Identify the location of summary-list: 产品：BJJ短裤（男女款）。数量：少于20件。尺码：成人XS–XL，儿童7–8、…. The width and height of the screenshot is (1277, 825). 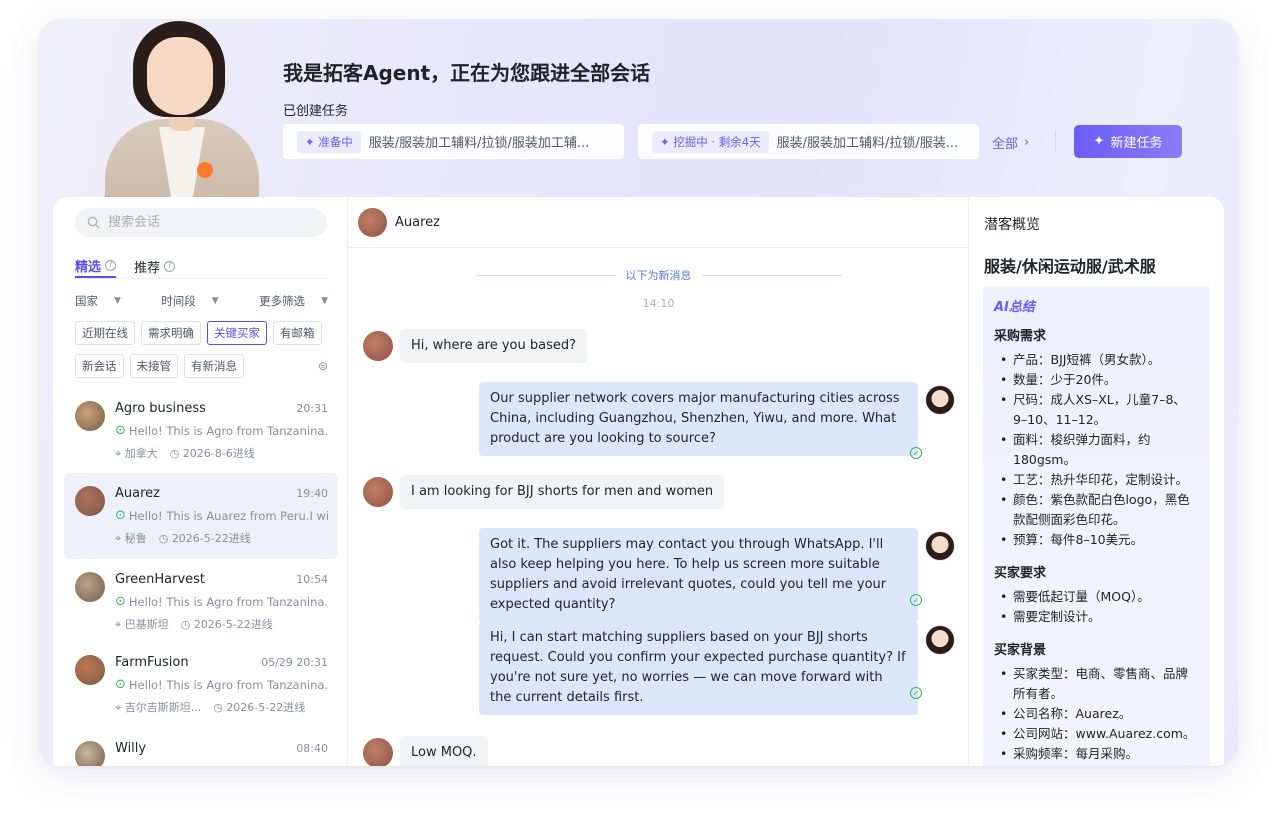
(1096, 450).